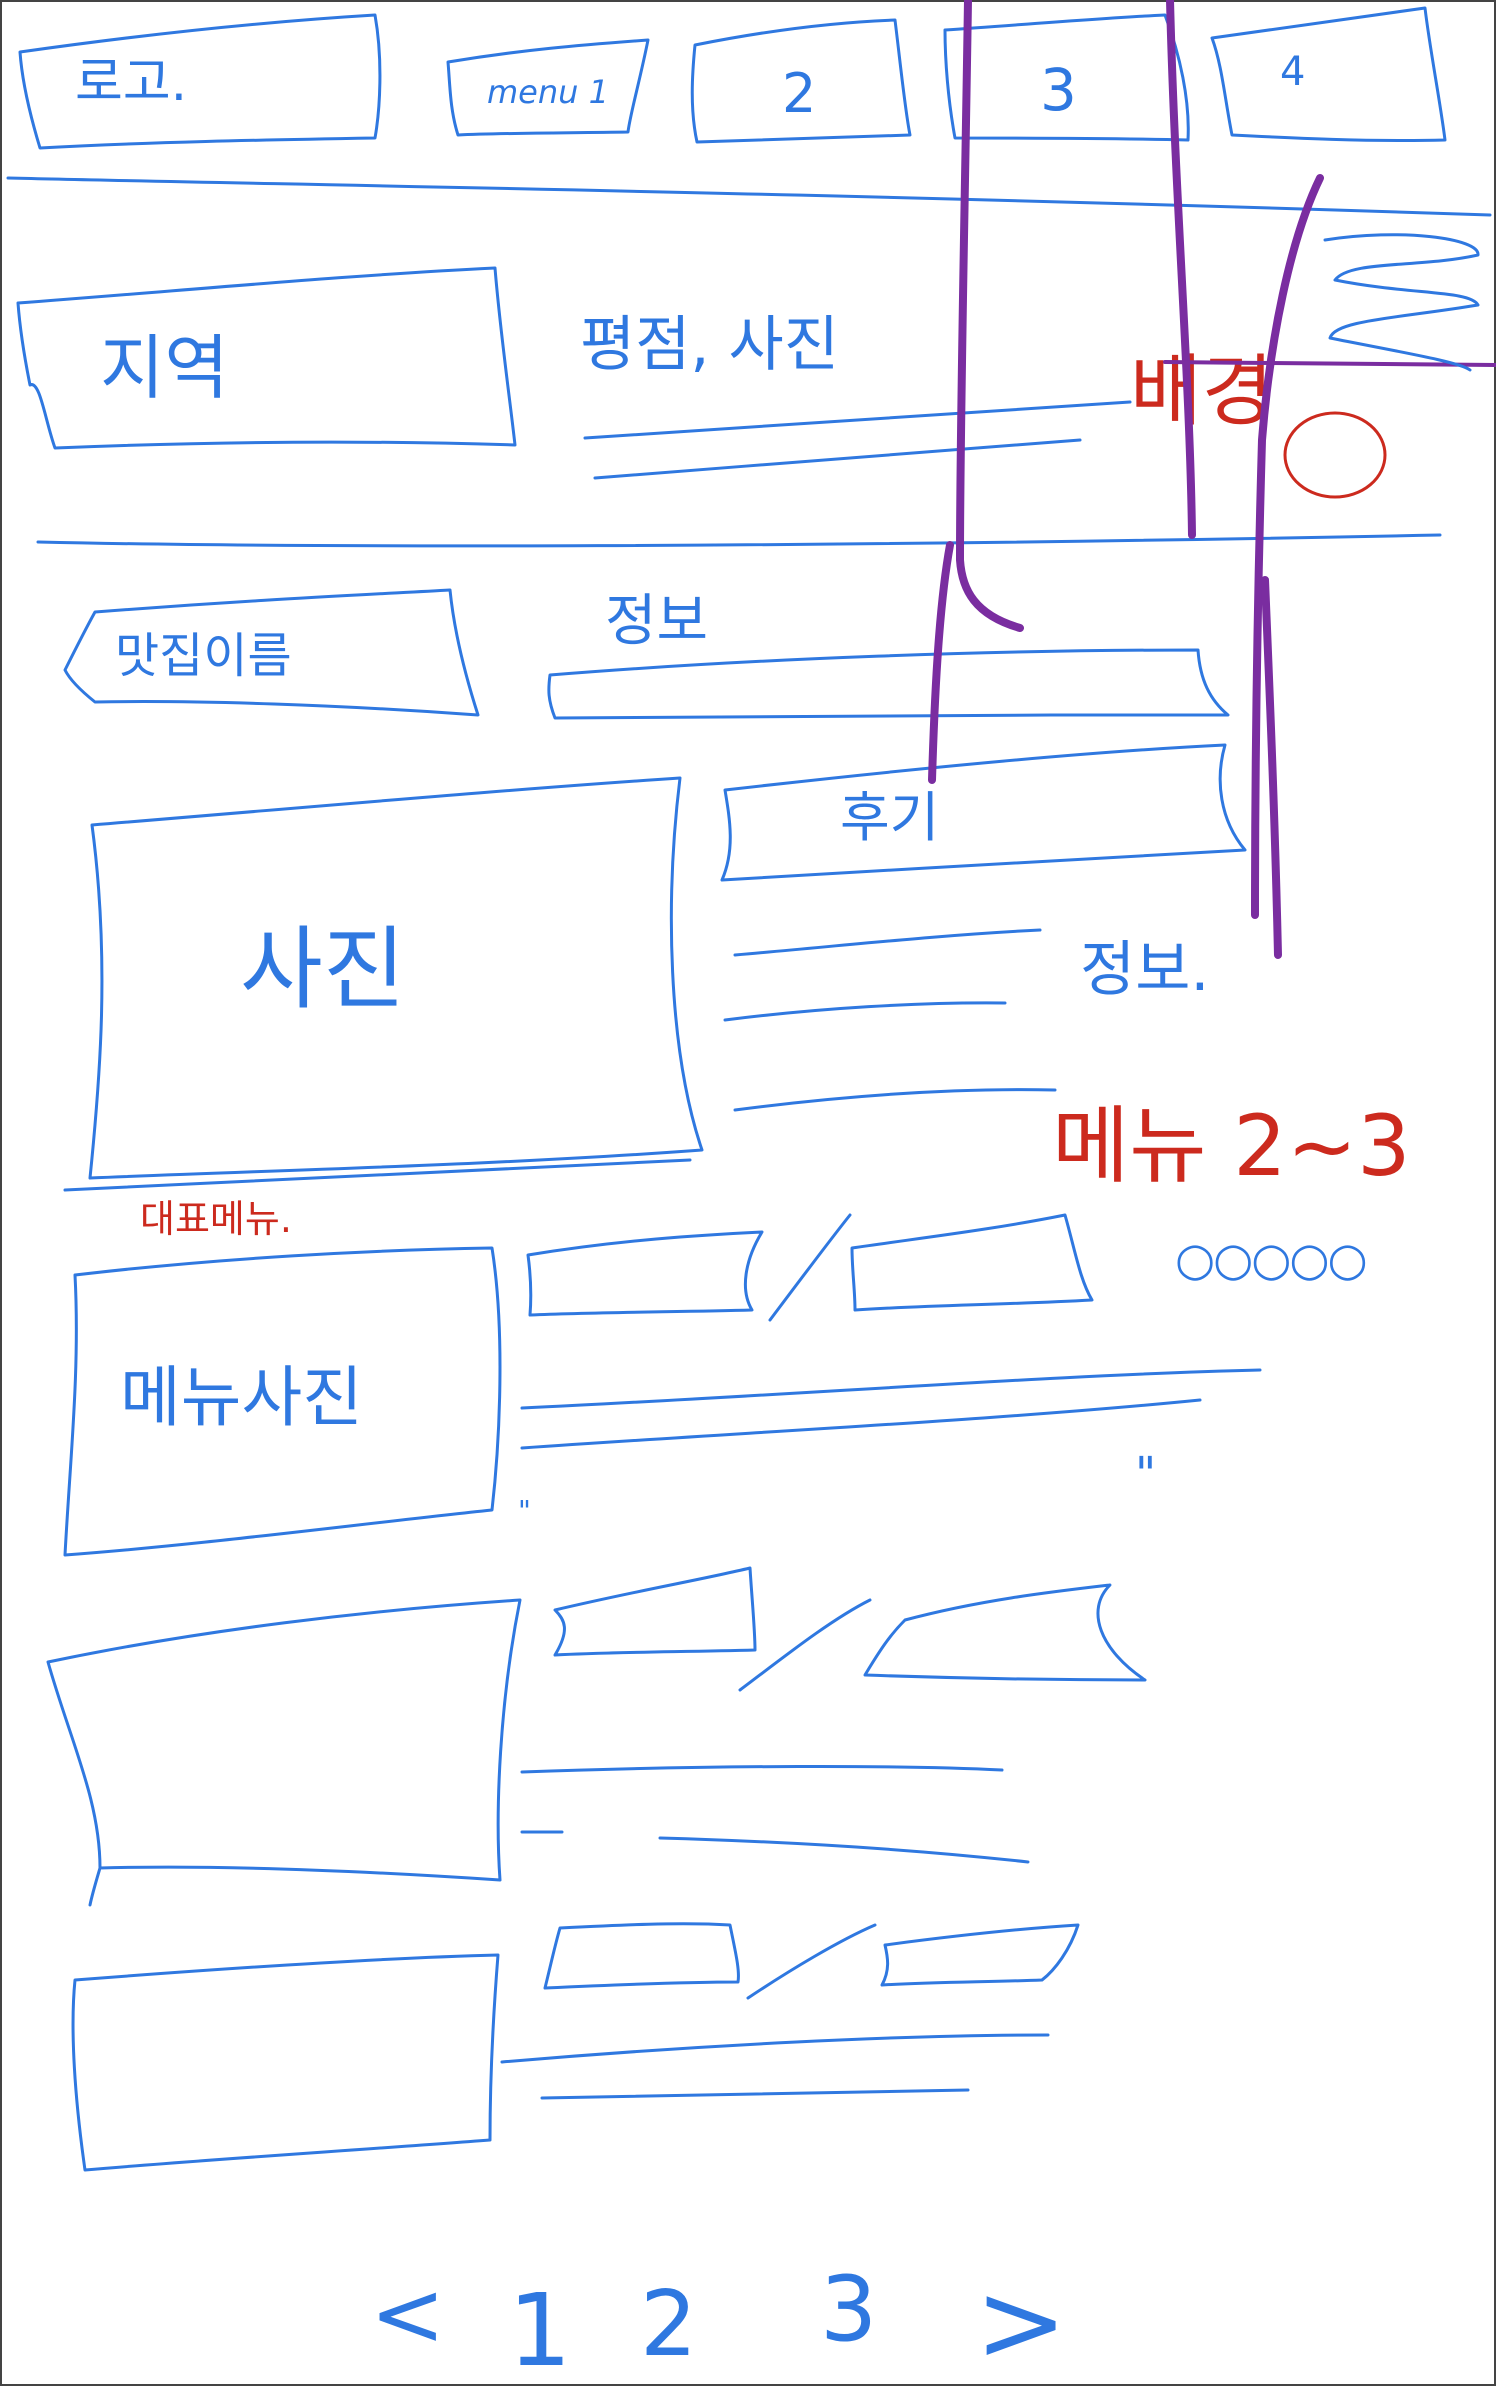 The height and width of the screenshot is (2386, 1496). I want to click on logo-box, so click(200, 81).